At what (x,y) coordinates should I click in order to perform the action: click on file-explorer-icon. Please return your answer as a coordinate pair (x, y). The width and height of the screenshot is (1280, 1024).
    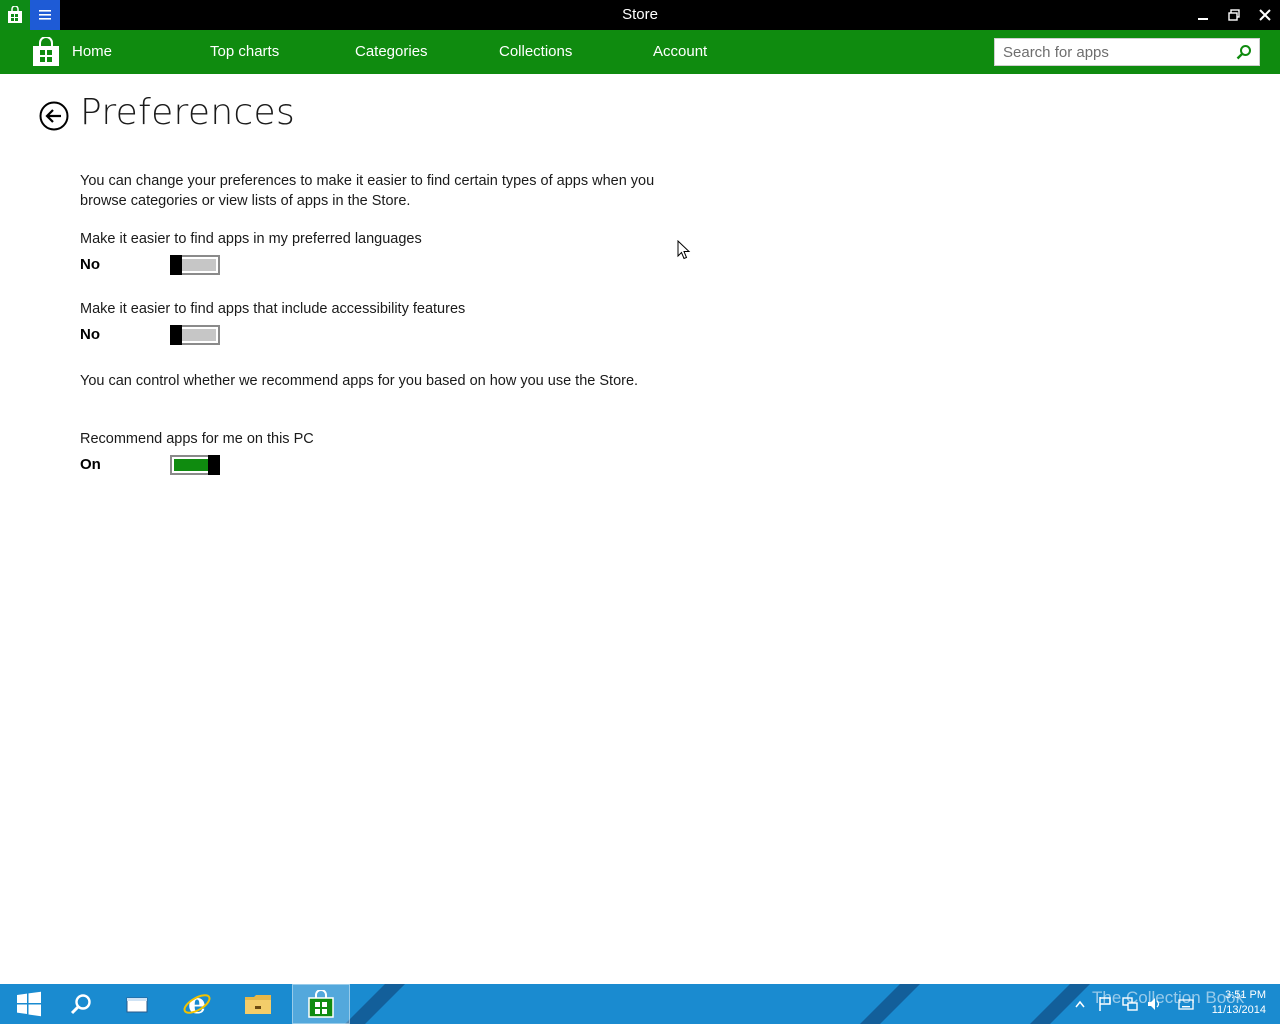
    Looking at the image, I should click on (258, 1004).